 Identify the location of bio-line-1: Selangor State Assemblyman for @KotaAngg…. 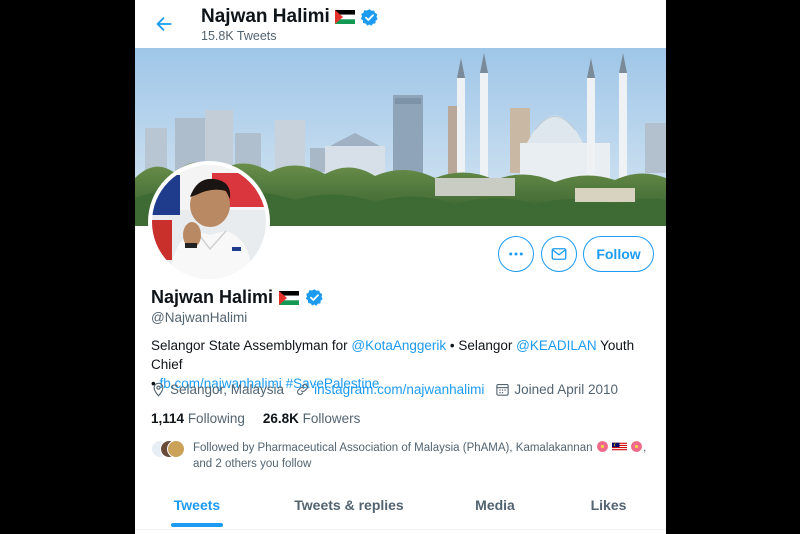
(406, 355).